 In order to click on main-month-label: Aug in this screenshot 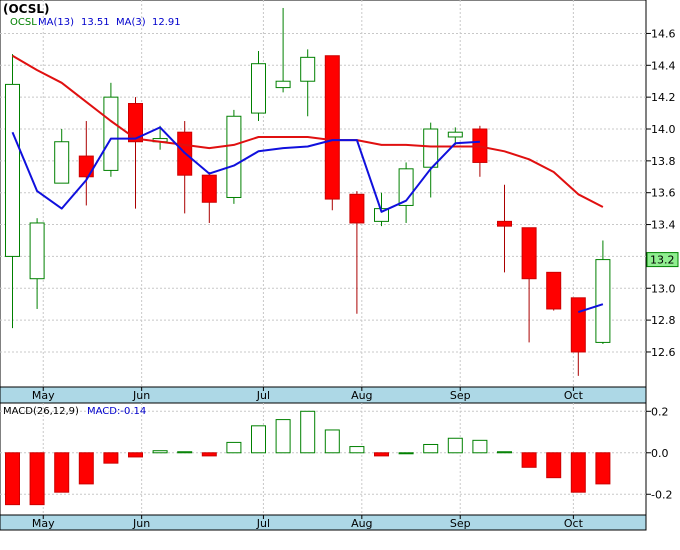, I will do `click(361, 395)`.